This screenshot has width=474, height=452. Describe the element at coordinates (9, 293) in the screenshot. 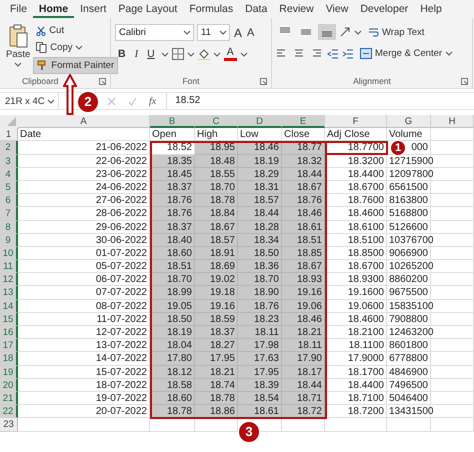

I see `row-header: 13` at that location.